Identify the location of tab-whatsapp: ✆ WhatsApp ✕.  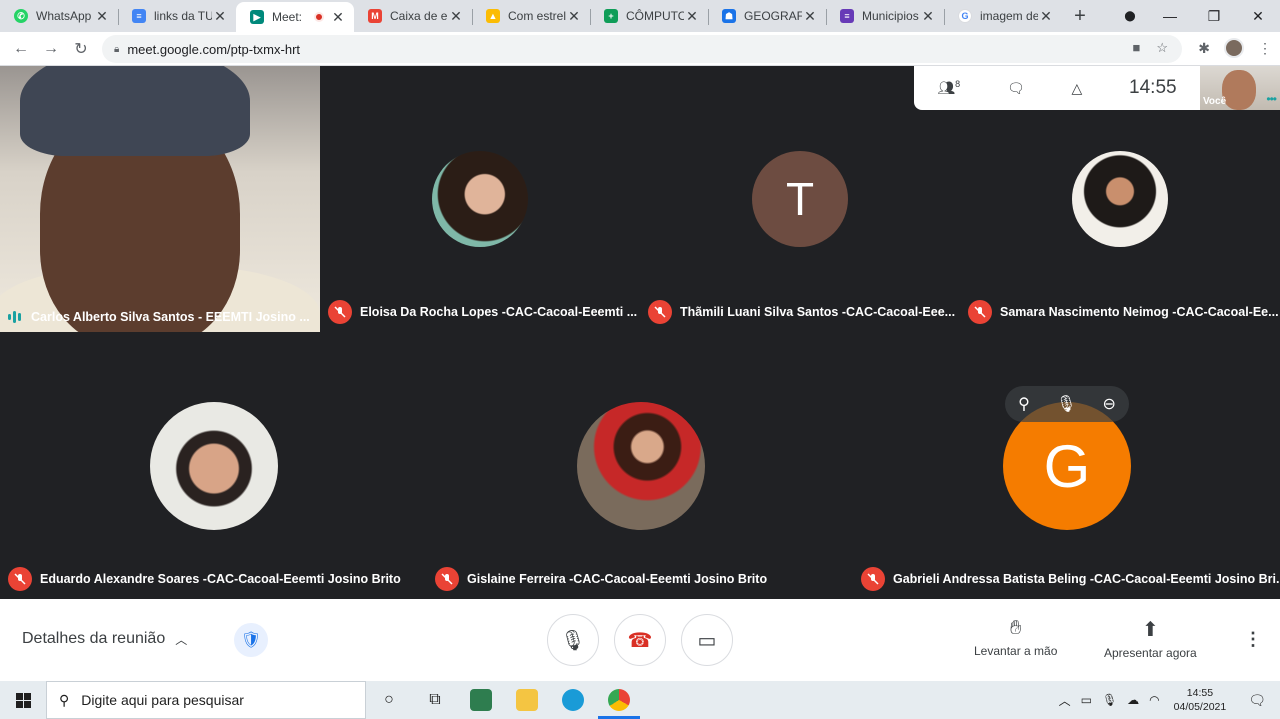
(59, 16).